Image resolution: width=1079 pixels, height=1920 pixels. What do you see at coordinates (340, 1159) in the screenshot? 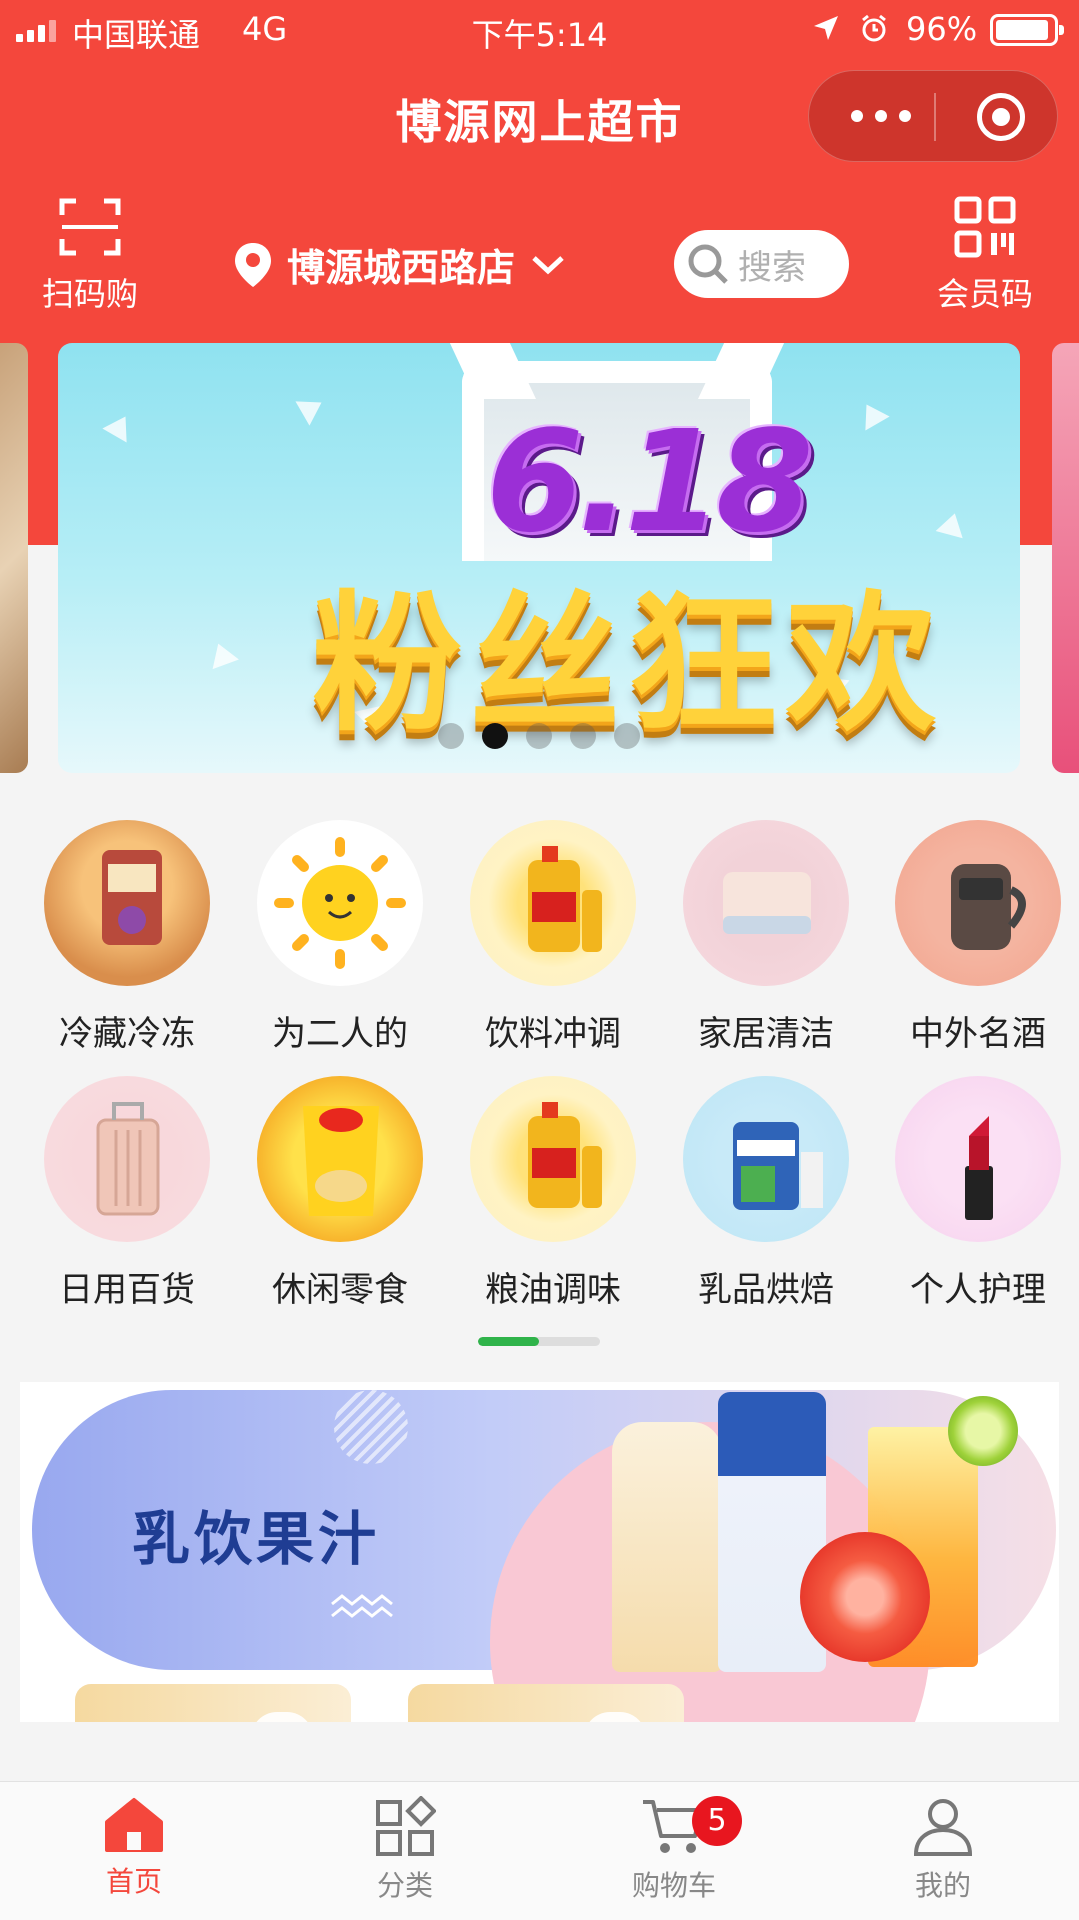
I see `lays-chips-icon` at bounding box center [340, 1159].